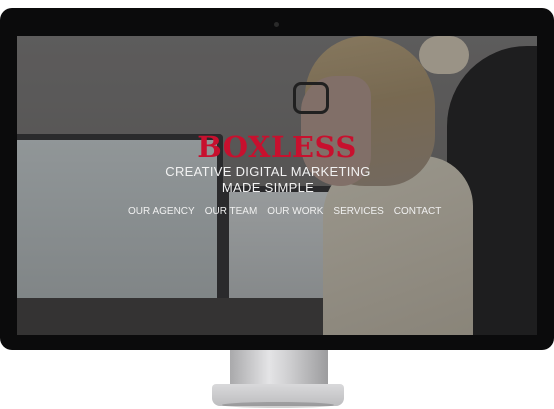  What do you see at coordinates (268, 187) in the screenshot?
I see `tagline-line-2: MADE SIMPLE` at bounding box center [268, 187].